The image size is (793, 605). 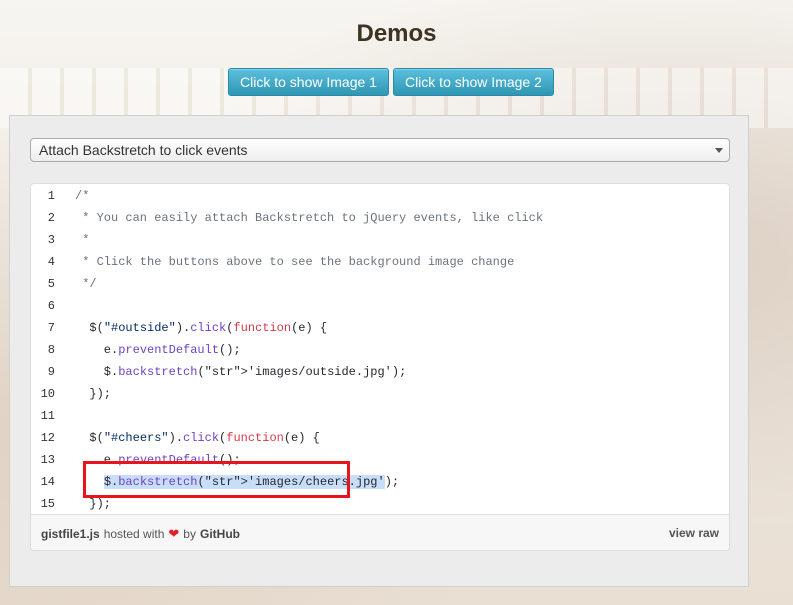 What do you see at coordinates (47, 438) in the screenshot?
I see `line-number: 12` at bounding box center [47, 438].